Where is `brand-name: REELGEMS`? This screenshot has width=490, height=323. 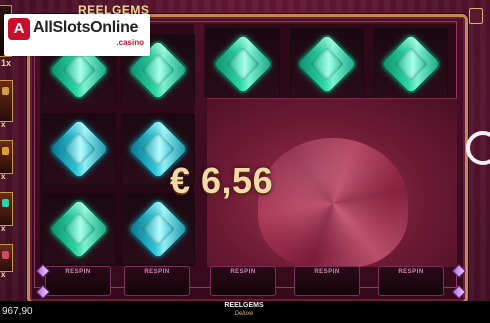
brand-name: REELGEMS is located at coordinates (244, 305).